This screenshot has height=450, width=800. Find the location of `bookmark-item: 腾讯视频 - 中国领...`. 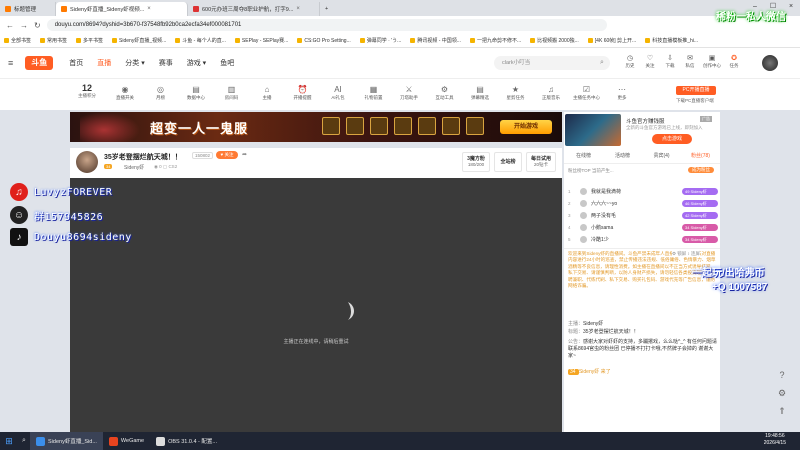

bookmark-item: 腾讯视频 - 中国领... is located at coordinates (435, 40).